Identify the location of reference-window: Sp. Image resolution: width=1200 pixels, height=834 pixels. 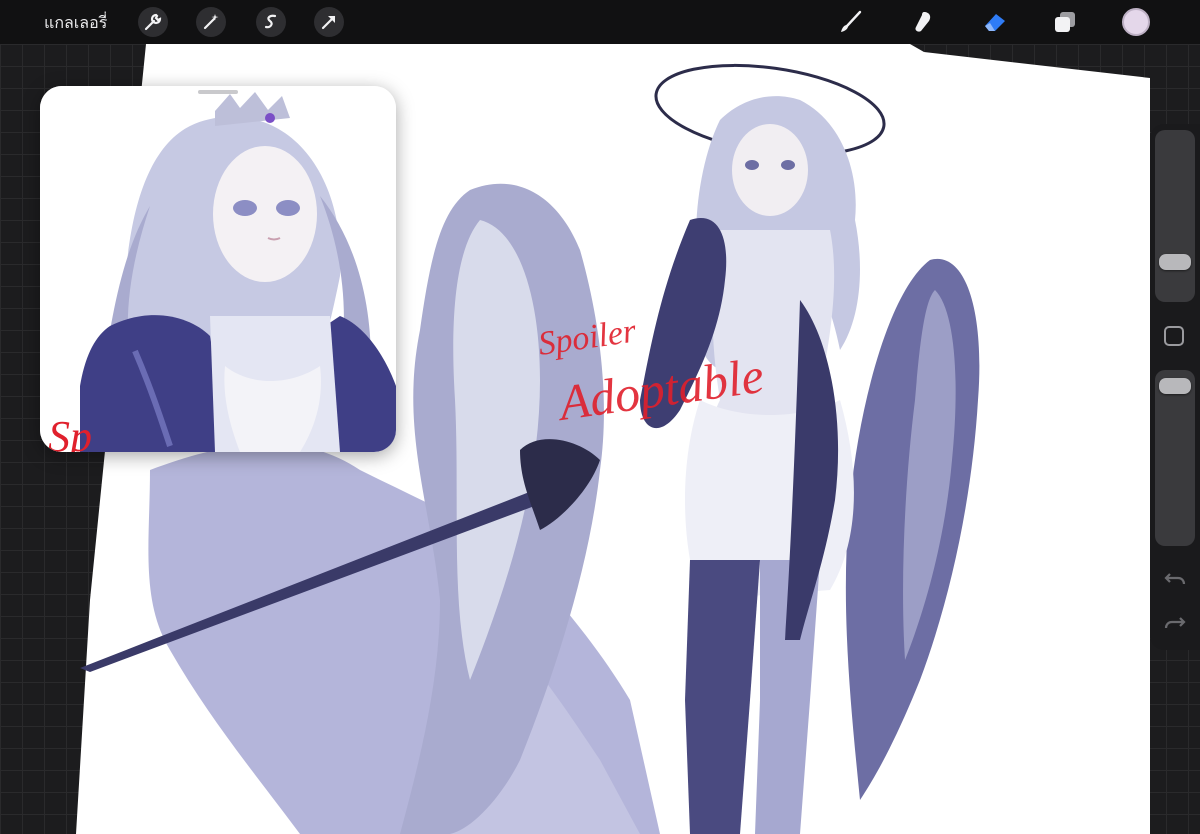
(218, 269).